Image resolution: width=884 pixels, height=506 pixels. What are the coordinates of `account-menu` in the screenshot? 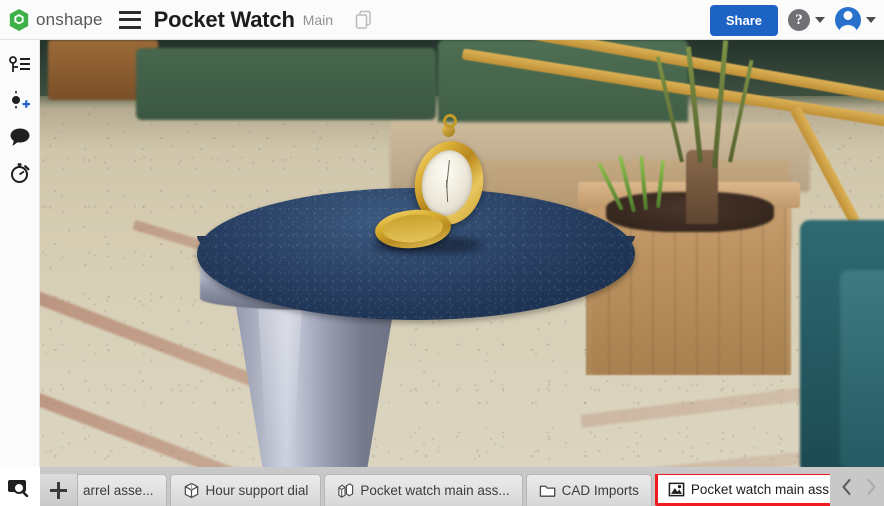 It's located at (855, 20).